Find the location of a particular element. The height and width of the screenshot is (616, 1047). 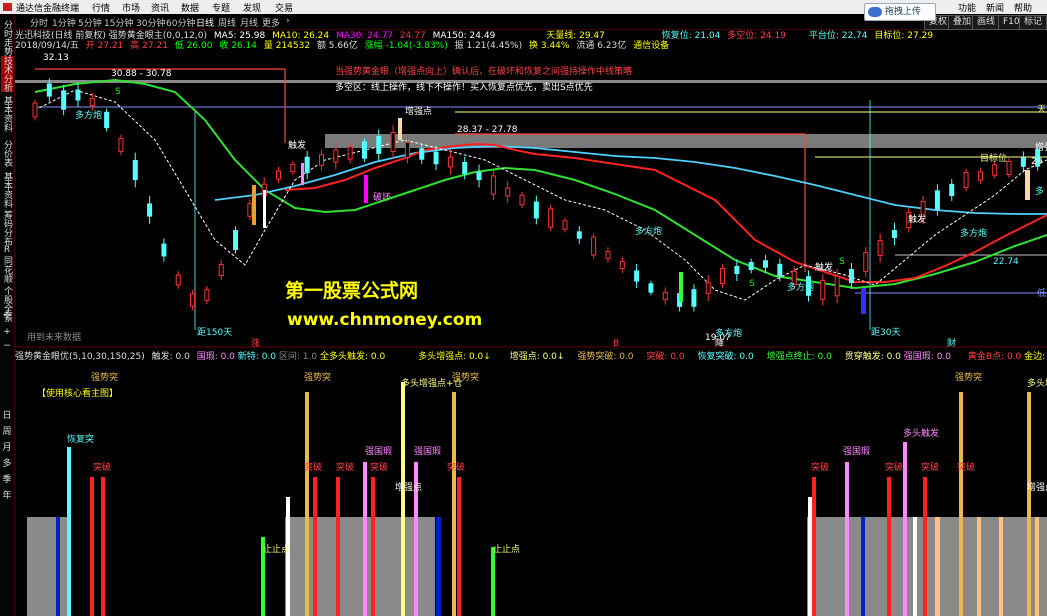

menu-item-gongneng: 功能 is located at coordinates (967, 7).